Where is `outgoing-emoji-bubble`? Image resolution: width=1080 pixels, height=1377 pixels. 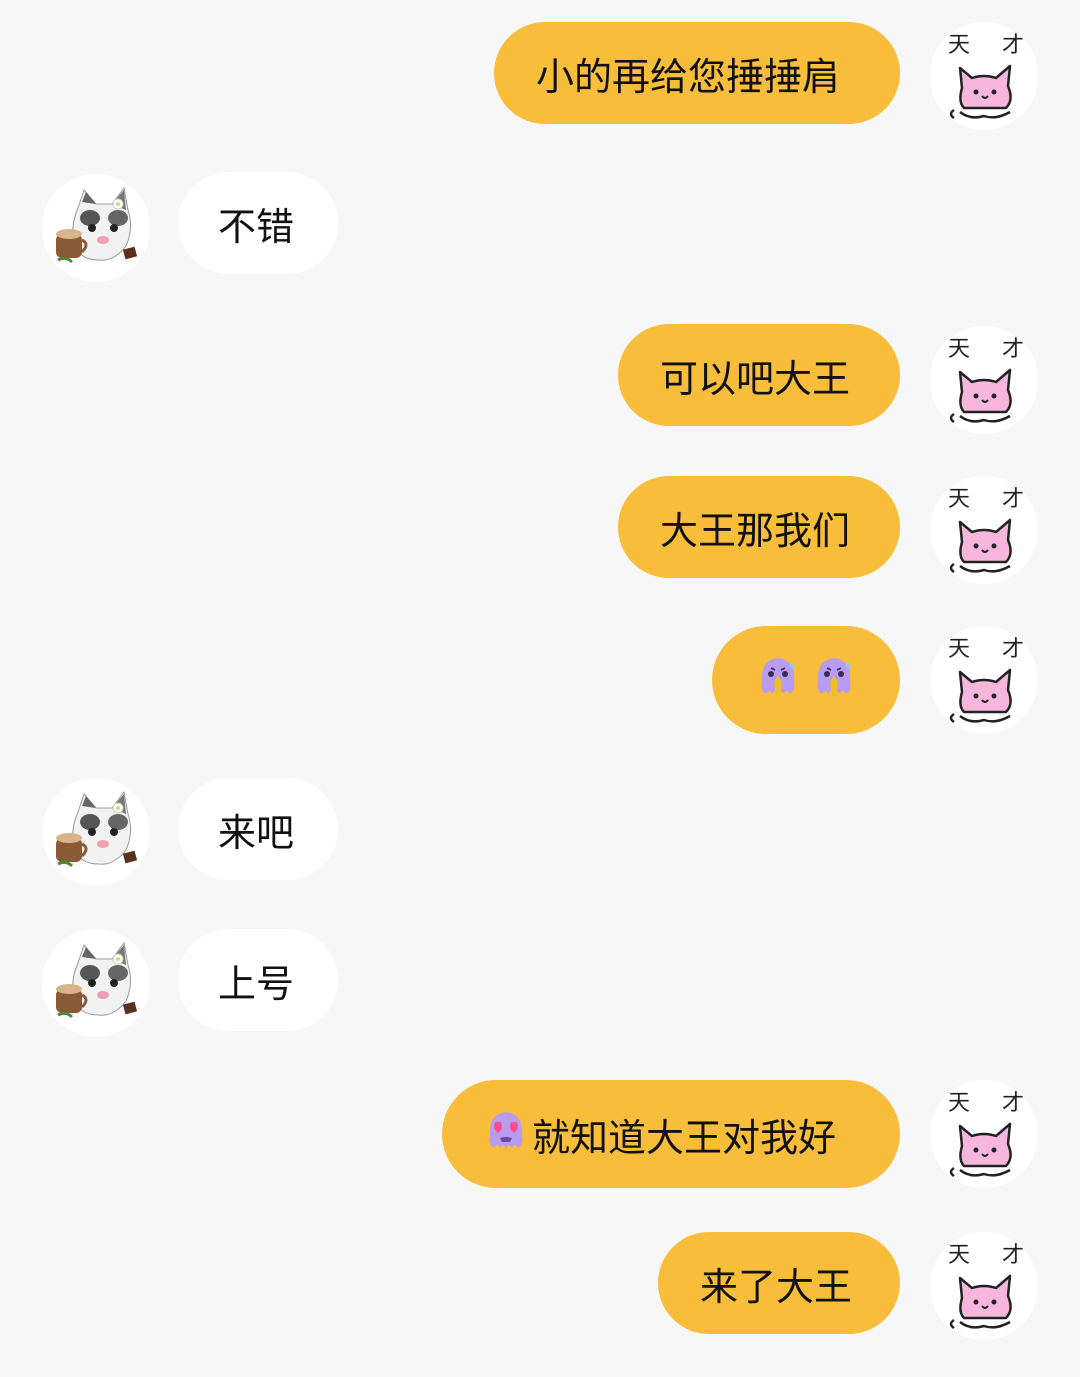
outgoing-emoji-bubble is located at coordinates (806, 680).